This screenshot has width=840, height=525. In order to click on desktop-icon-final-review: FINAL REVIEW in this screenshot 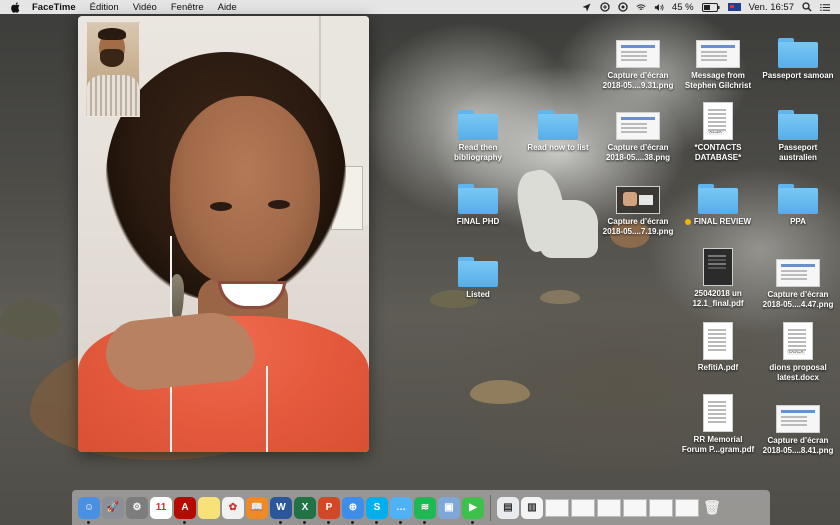, I will do `click(718, 201)`.